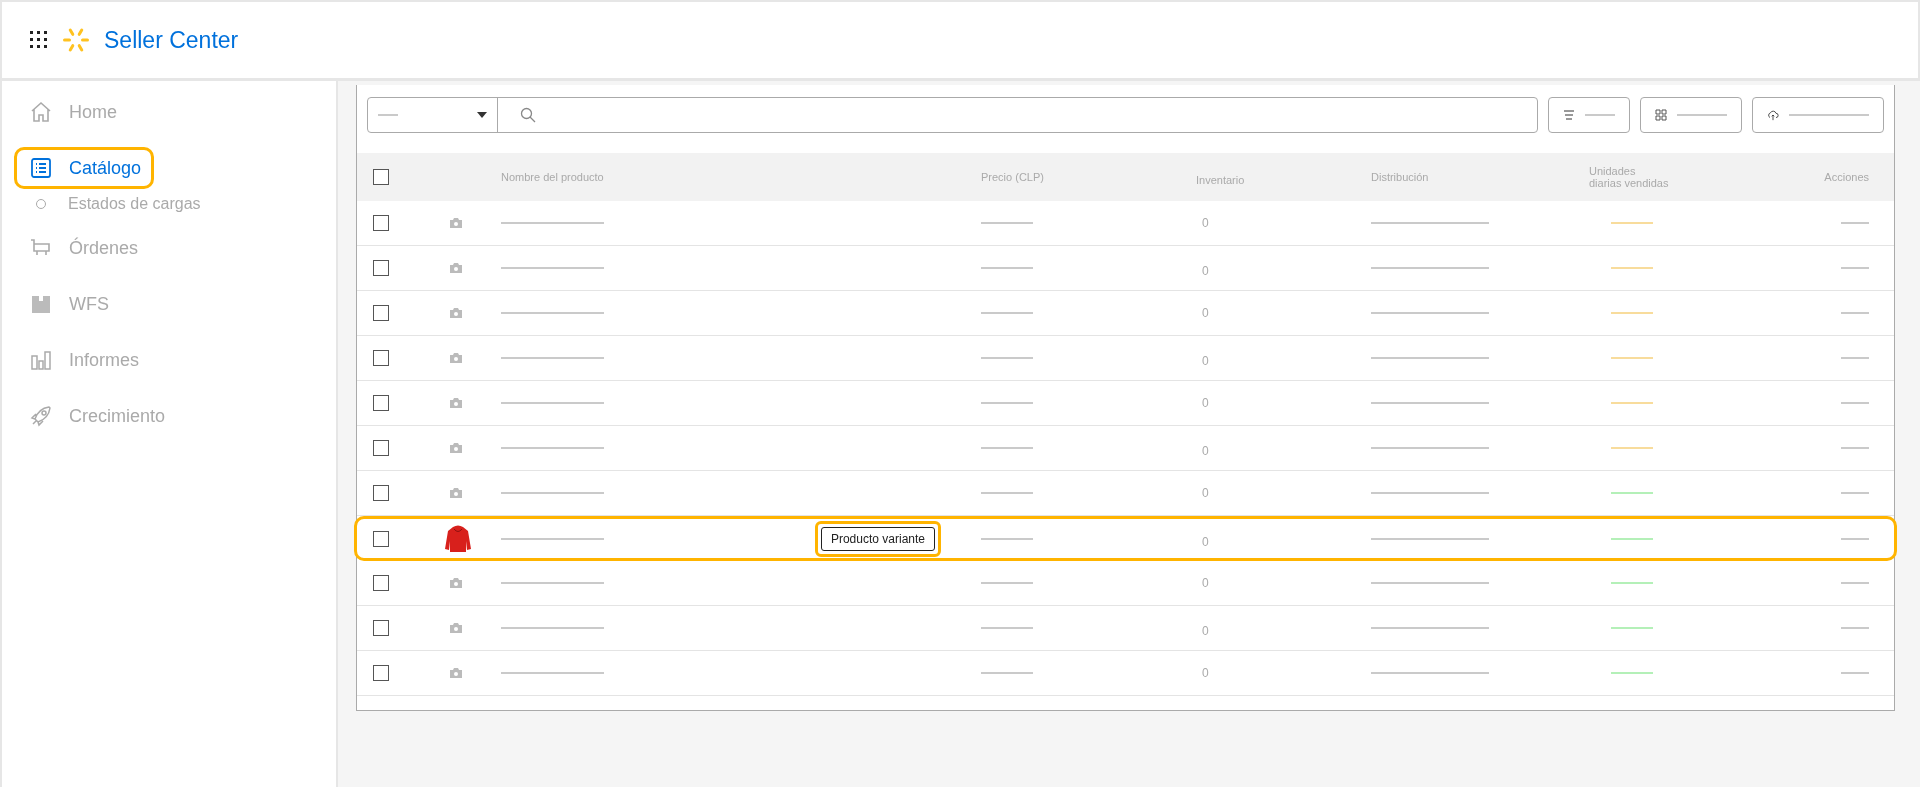 Image resolution: width=1920 pixels, height=787 pixels. I want to click on sidebar-item: Crecimiento, so click(96, 416).